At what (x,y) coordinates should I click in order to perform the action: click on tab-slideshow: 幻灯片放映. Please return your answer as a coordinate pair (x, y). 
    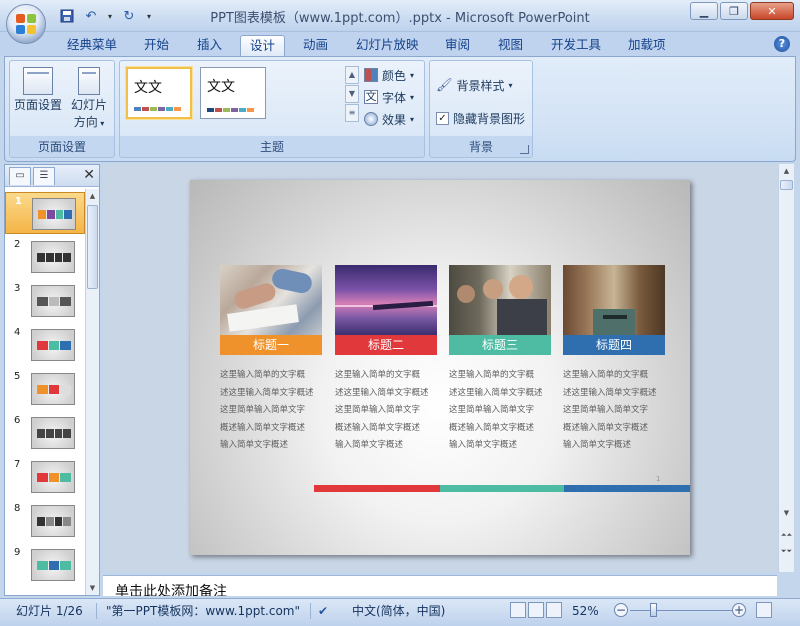
    Looking at the image, I should click on (387, 45).